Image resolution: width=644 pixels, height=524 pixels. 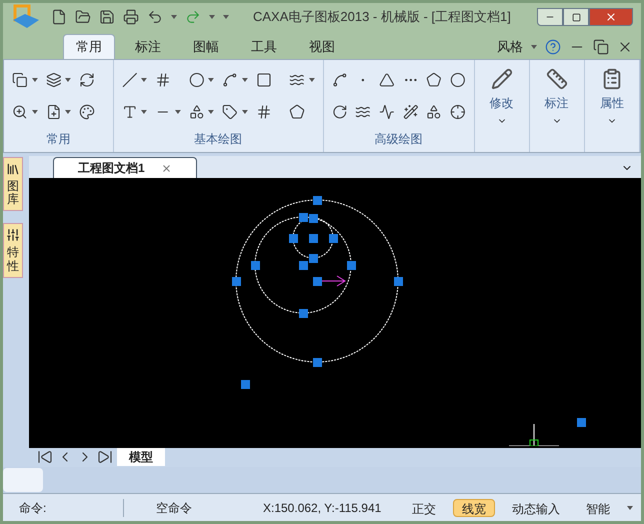 I want to click on file-plus-icon, so click(x=54, y=112).